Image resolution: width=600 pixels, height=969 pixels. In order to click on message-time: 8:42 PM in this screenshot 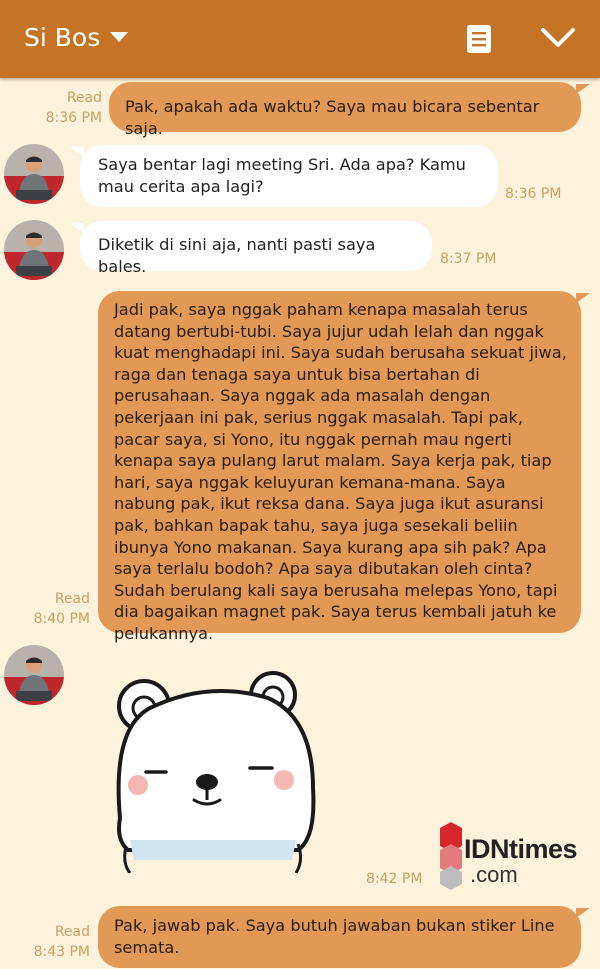, I will do `click(394, 879)`.